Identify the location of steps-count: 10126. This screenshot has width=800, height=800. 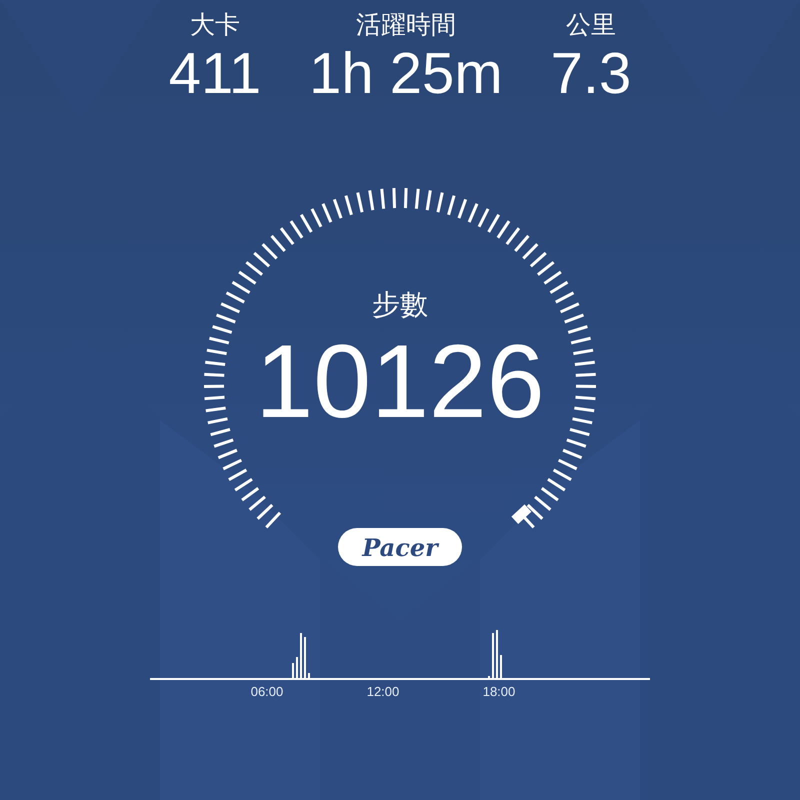
(400, 382).